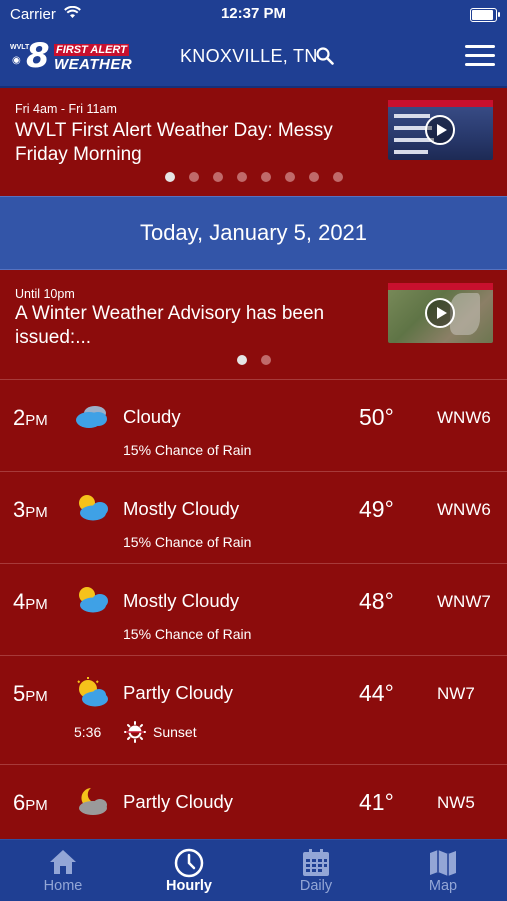 This screenshot has width=507, height=901. I want to click on tab-bar: Home Hourly Daily Map, so click(253, 870).